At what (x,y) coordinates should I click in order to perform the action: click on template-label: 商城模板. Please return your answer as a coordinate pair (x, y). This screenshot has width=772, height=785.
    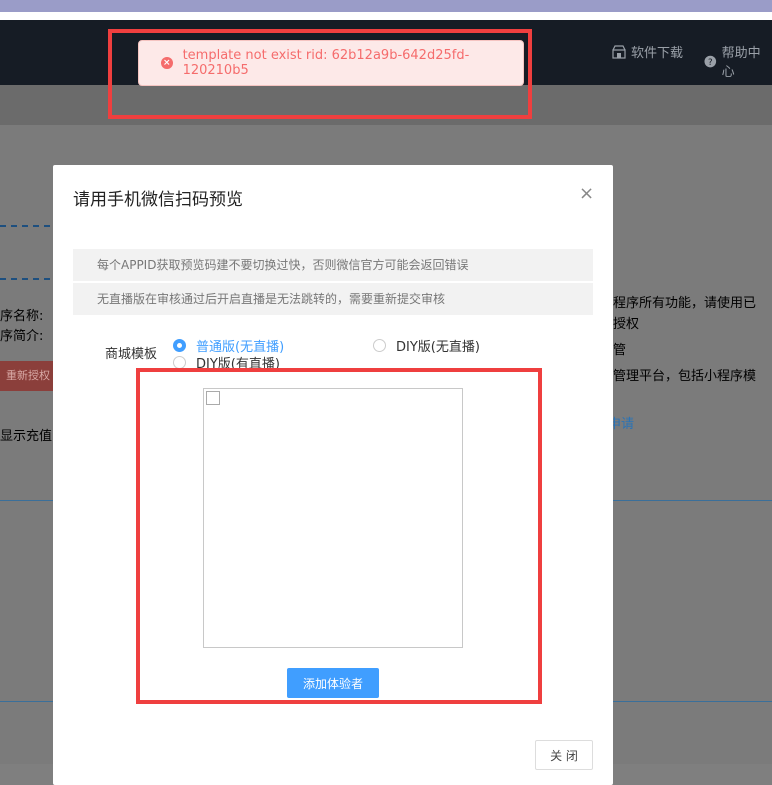
    Looking at the image, I should click on (131, 354).